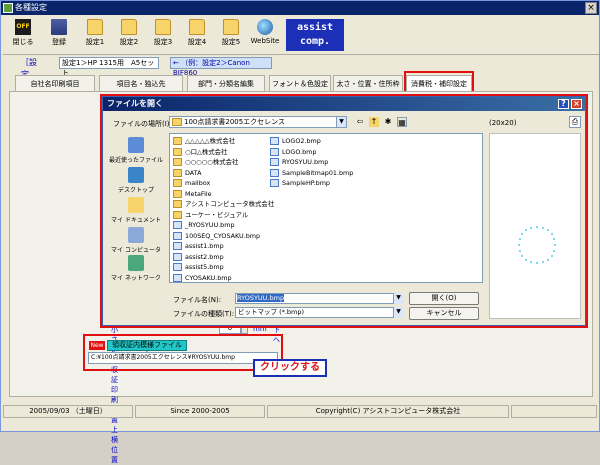 The height and width of the screenshot is (465, 600). I want to click on filename-label: ファイル名(N):, so click(197, 300).